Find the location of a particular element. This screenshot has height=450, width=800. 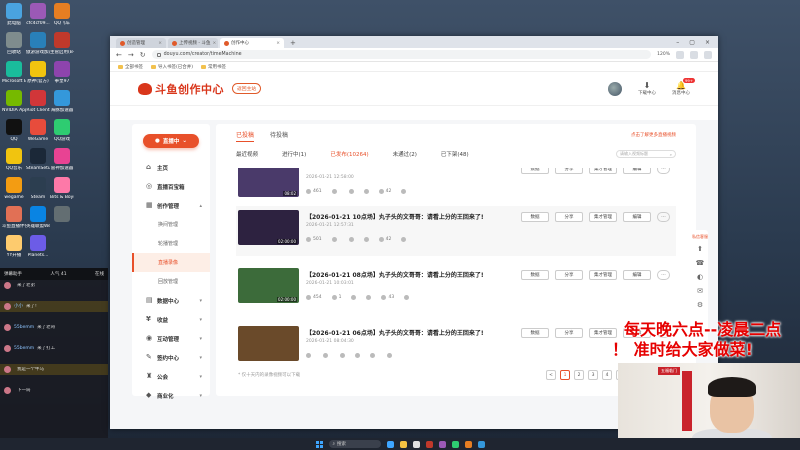

filter-tab: 已下架(48) is located at coordinates (455, 154).